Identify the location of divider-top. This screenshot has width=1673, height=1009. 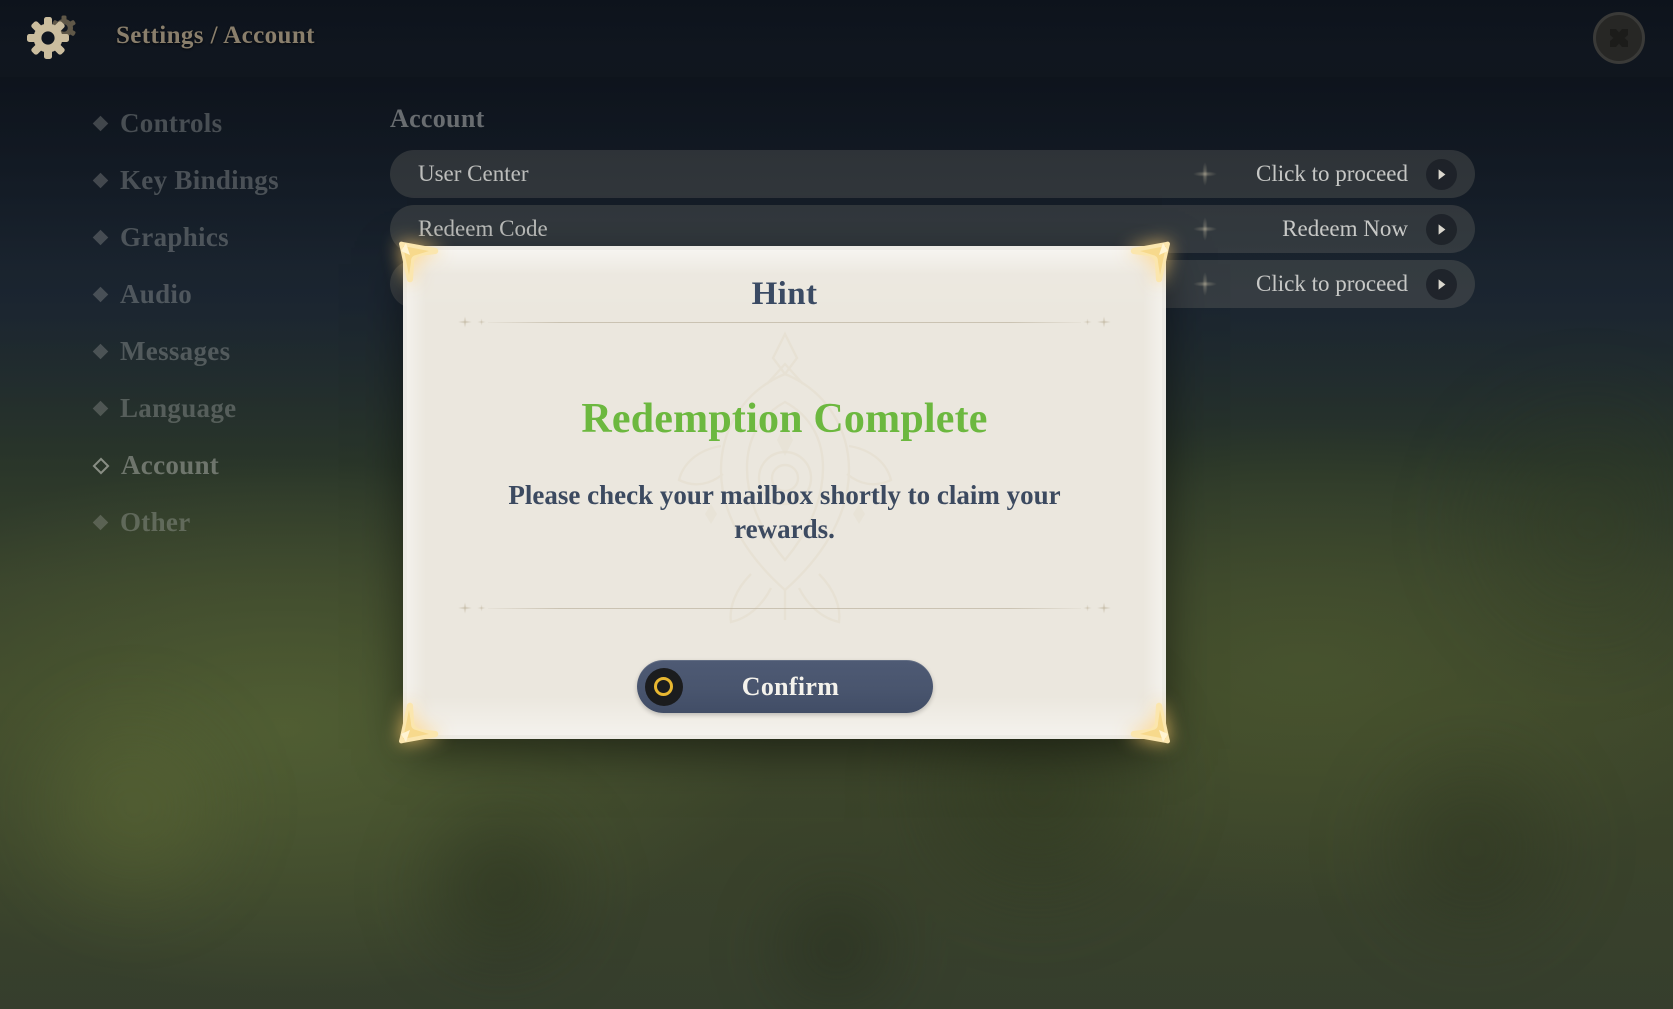
(784, 322).